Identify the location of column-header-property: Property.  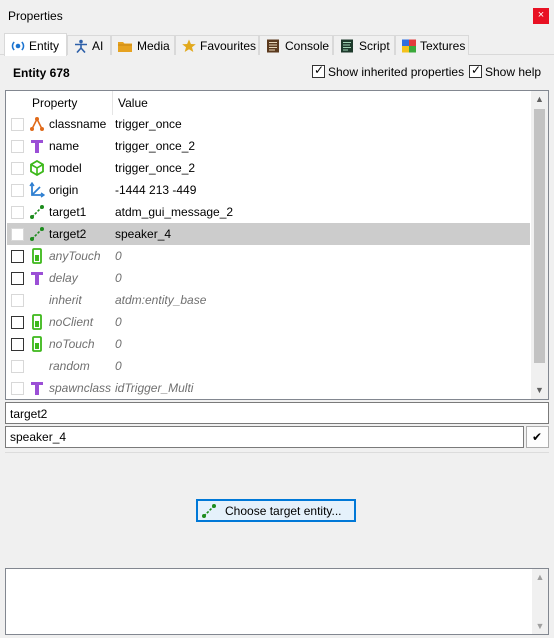
(54, 103).